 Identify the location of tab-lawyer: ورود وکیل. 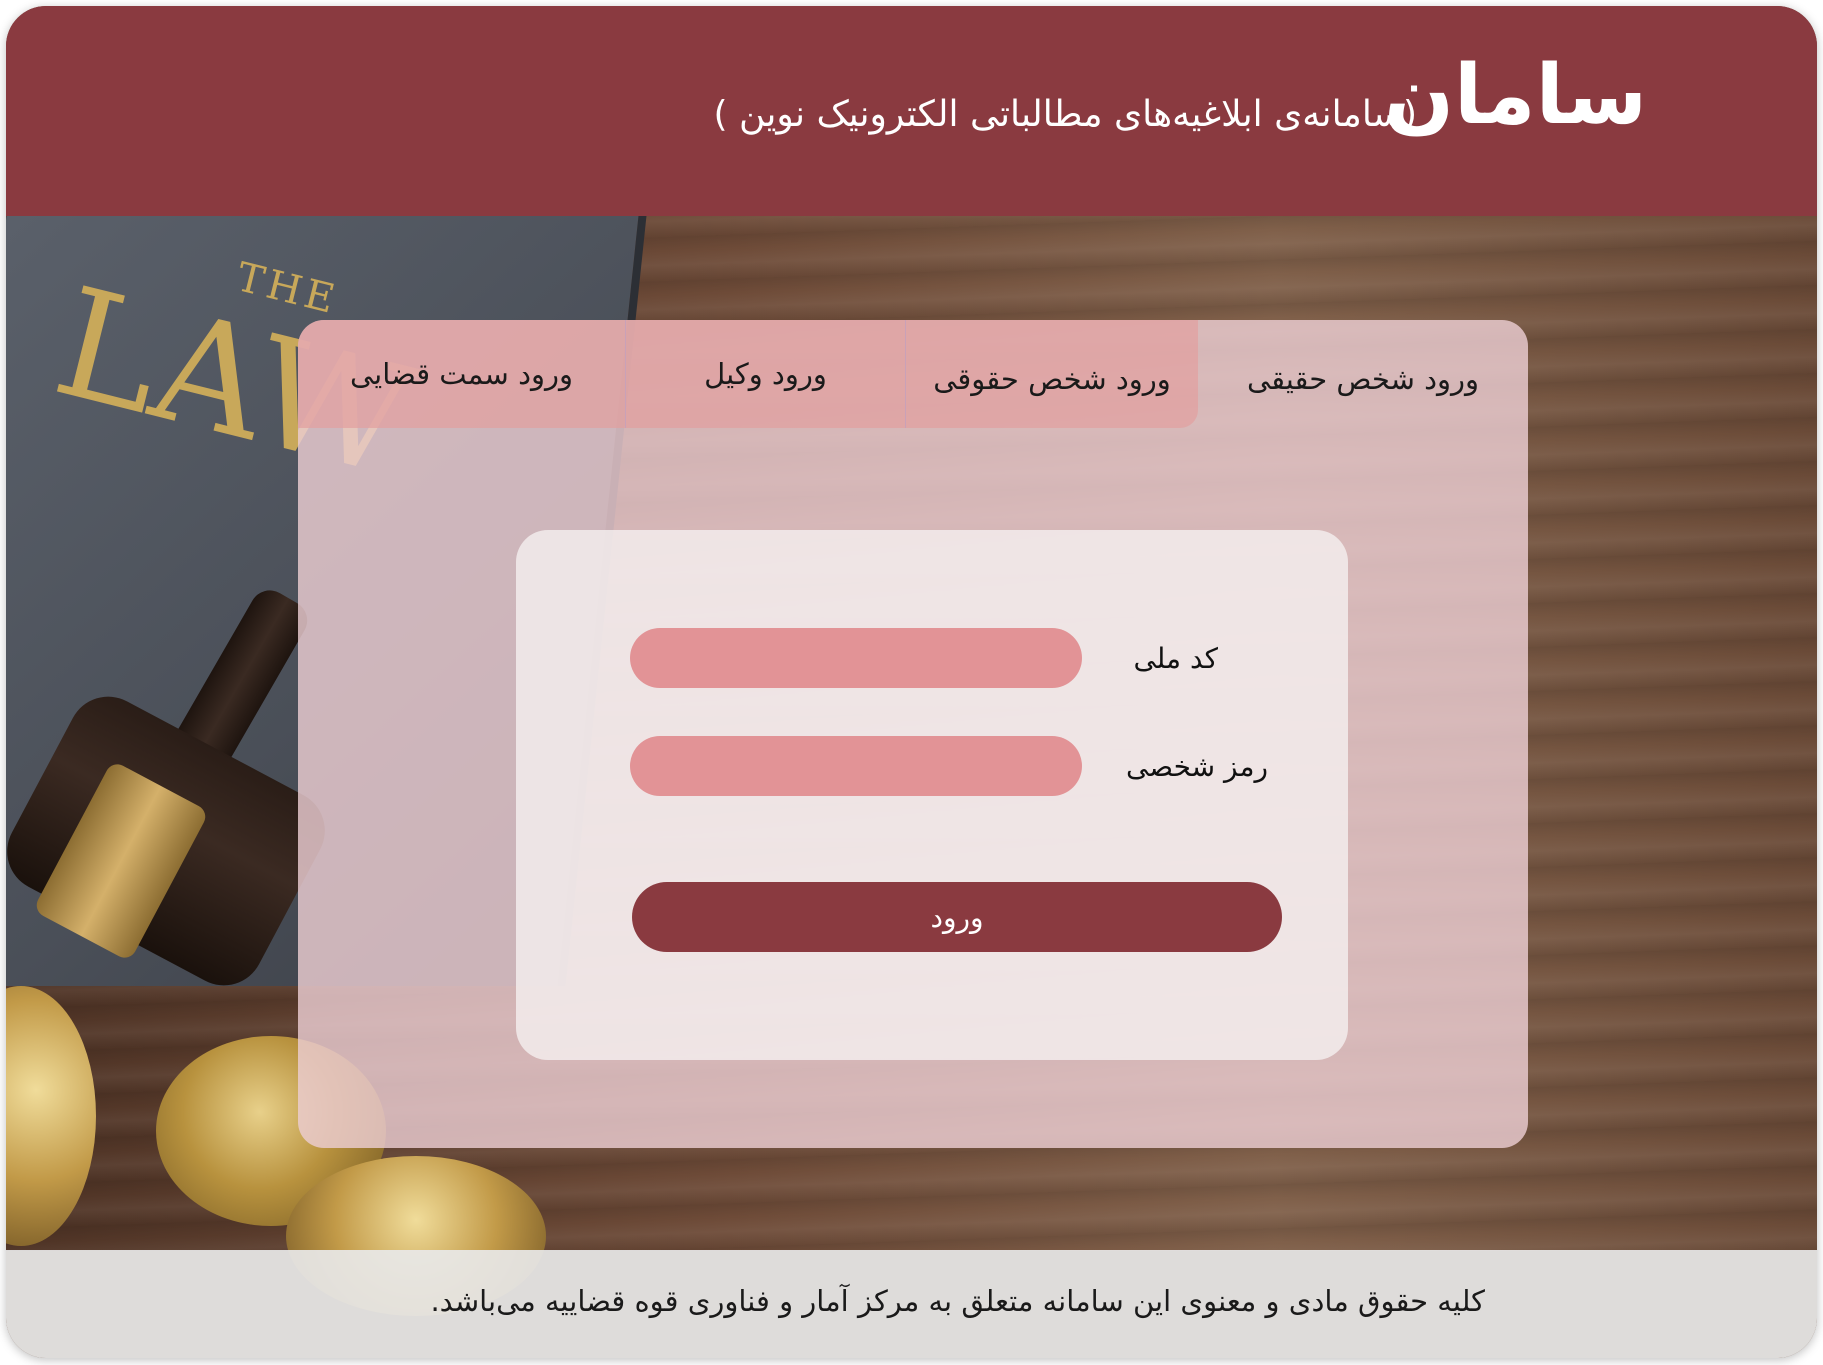
(766, 374).